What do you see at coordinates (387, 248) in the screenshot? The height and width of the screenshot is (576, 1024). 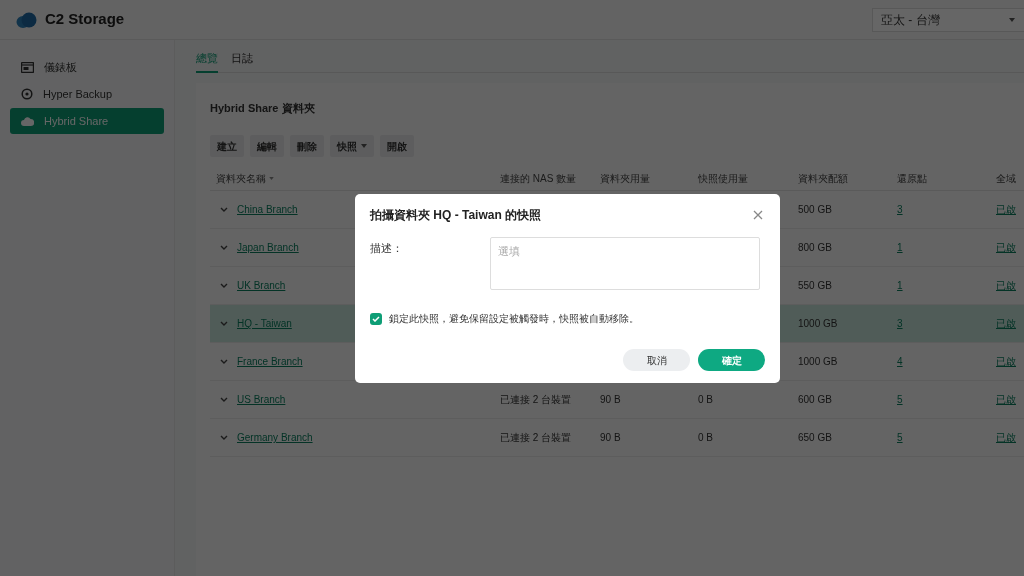 I see `description-label: 描述：` at bounding box center [387, 248].